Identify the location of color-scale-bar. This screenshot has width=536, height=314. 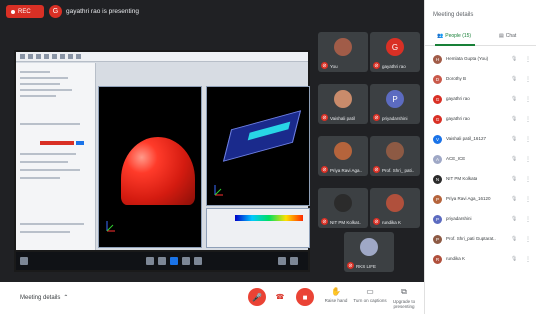
(269, 218).